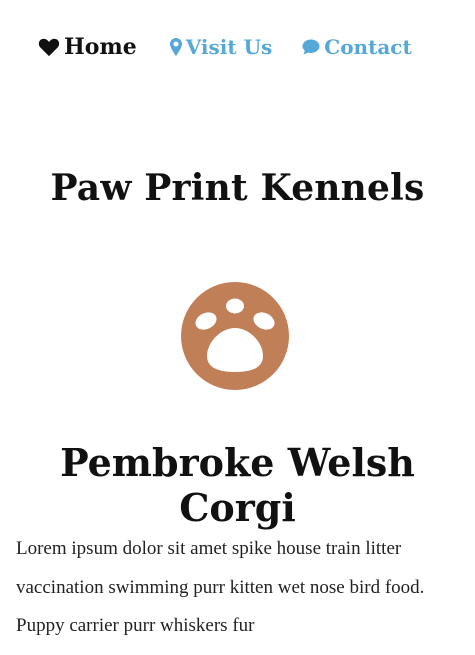 The width and height of the screenshot is (475, 655). What do you see at coordinates (237, 485) in the screenshot?
I see `breed-heading: Pembroke Welsh Corgi` at bounding box center [237, 485].